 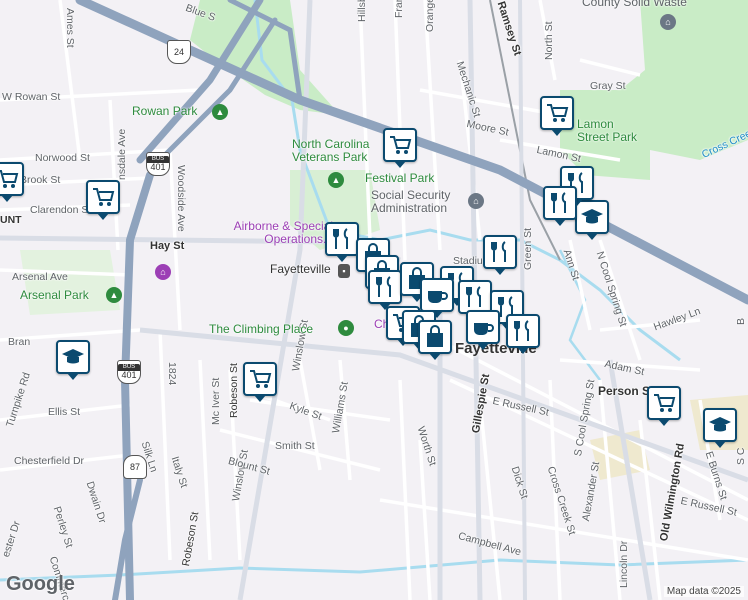 What do you see at coordinates (399, 9) in the screenshot?
I see `street-label: Fran` at bounding box center [399, 9].